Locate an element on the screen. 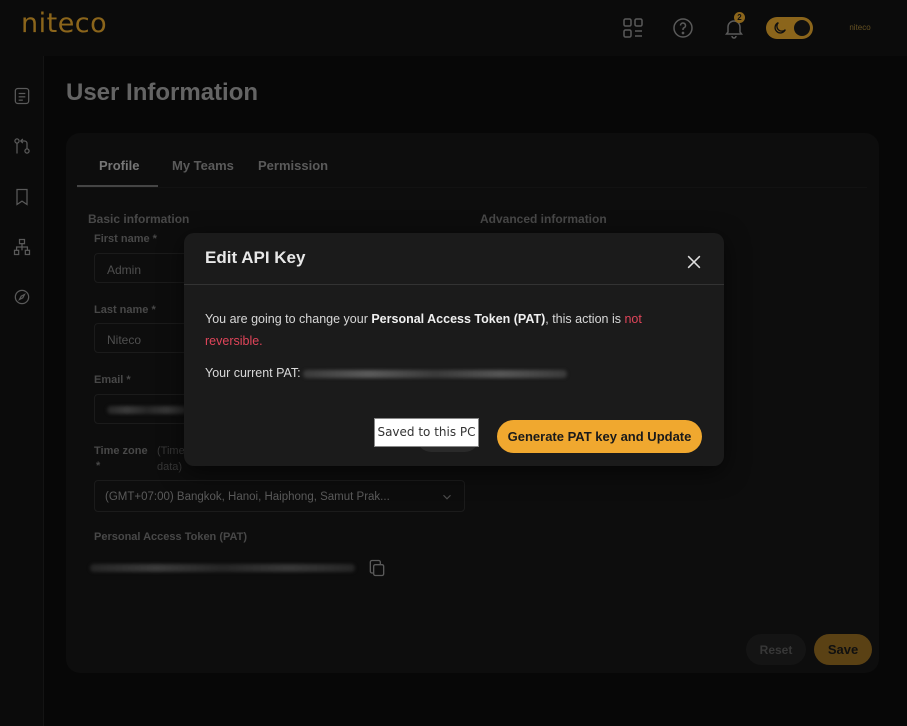 This screenshot has height=726, width=907. modal-title: Edit API Key is located at coordinates (255, 257).